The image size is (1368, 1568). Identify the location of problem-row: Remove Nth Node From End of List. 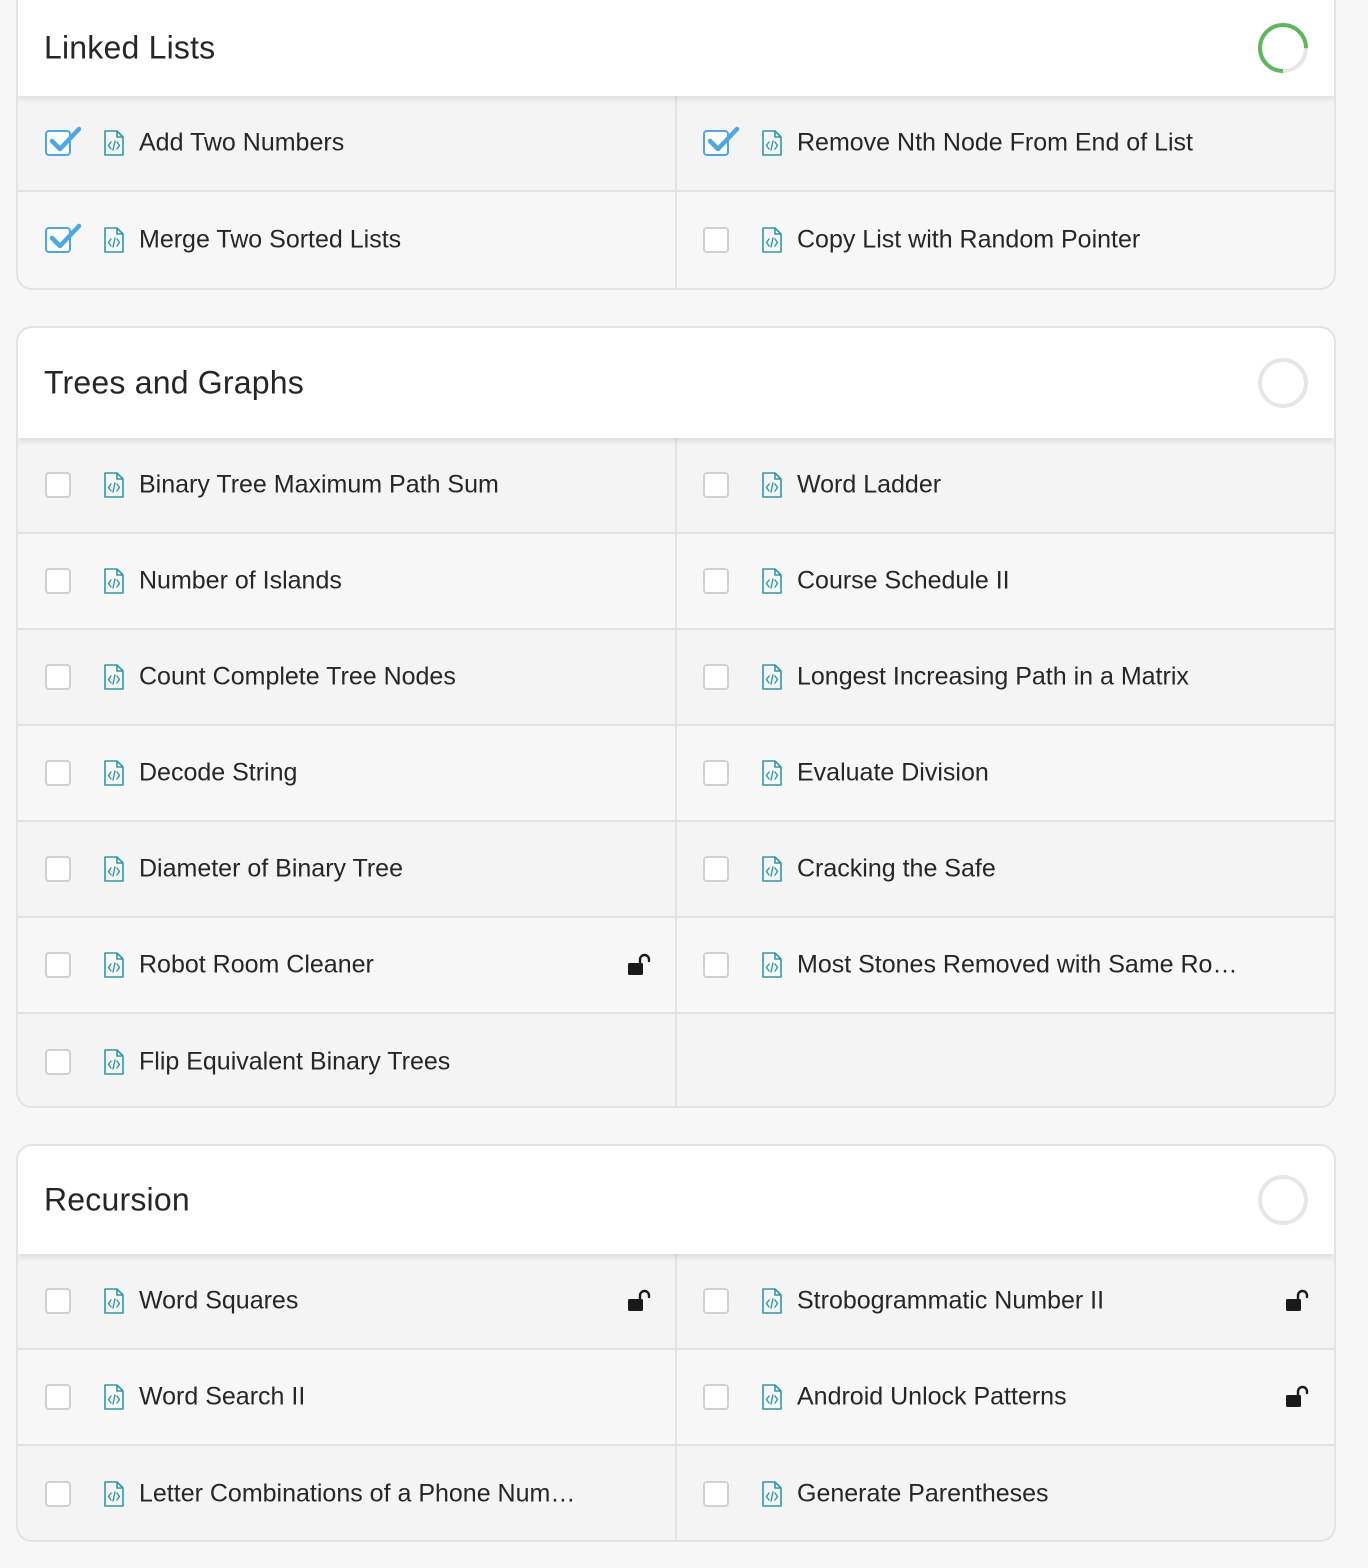
(1005, 144).